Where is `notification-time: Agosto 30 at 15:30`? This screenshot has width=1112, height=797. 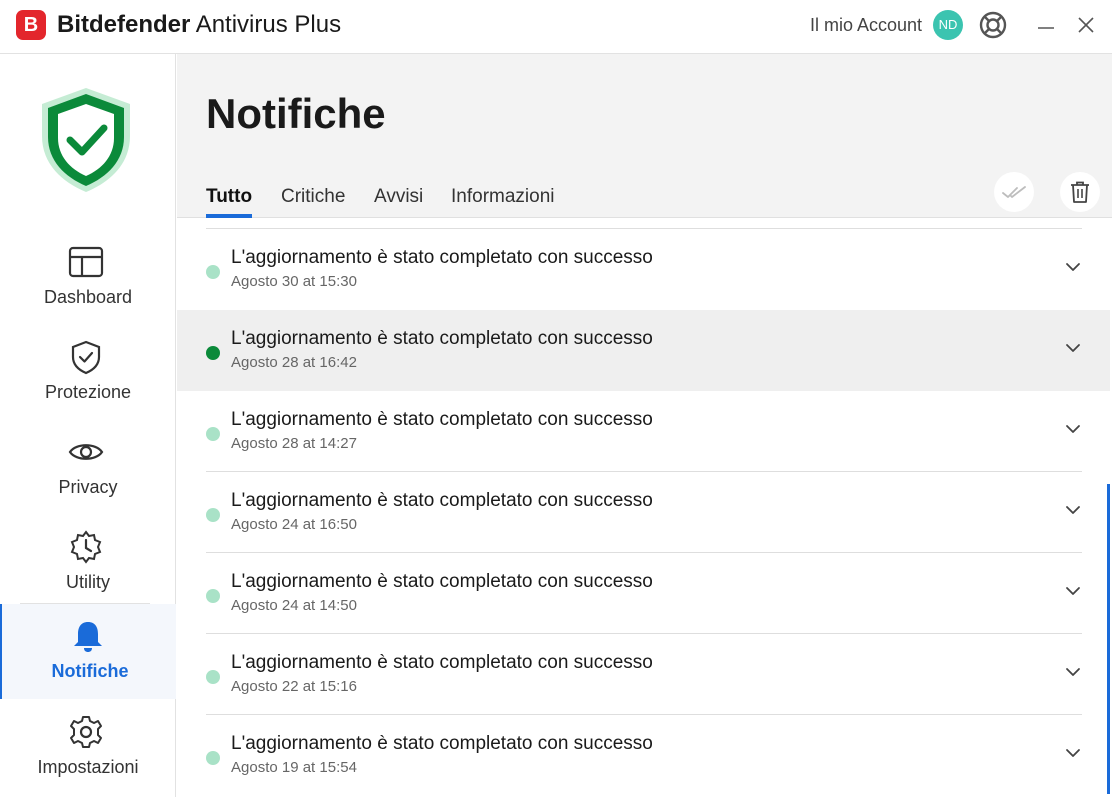 notification-time: Agosto 30 at 15:30 is located at coordinates (294, 281).